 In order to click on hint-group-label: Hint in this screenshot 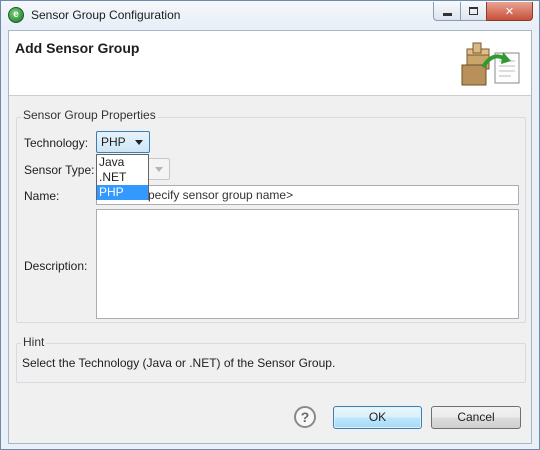, I will do `click(34, 342)`.